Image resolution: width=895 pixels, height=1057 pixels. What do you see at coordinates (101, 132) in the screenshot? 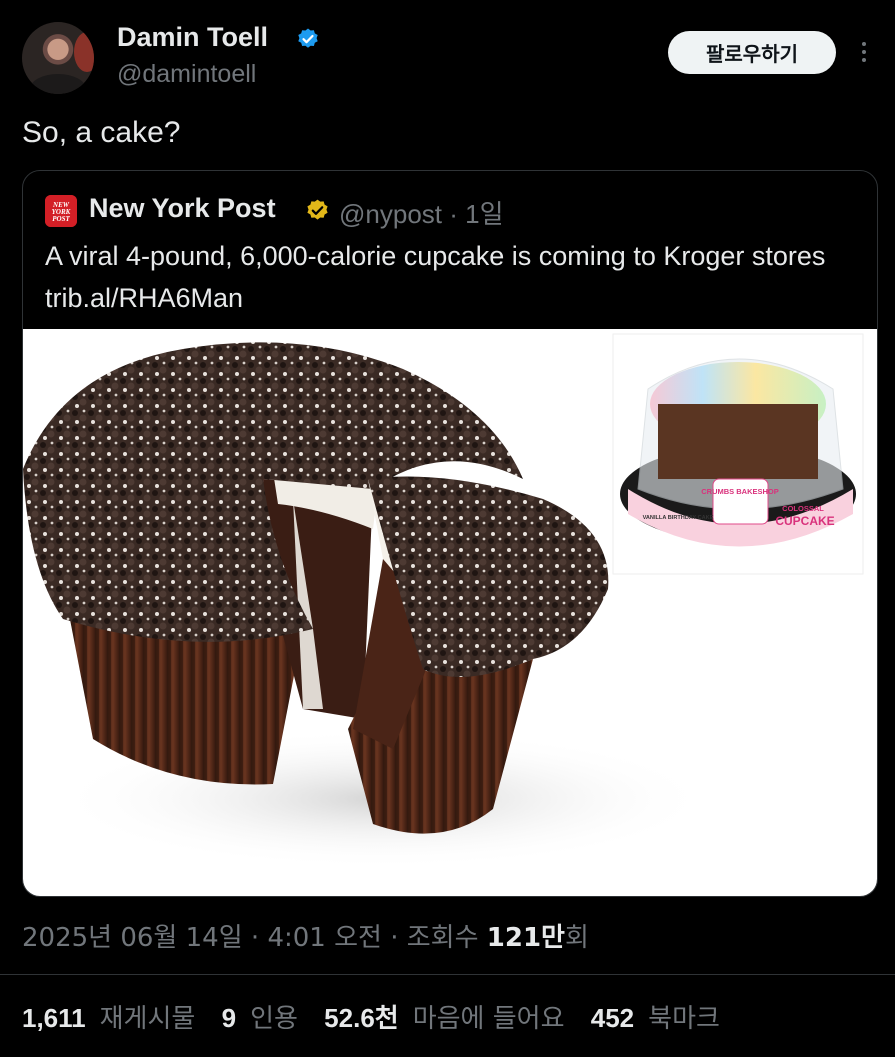
I see `tweet-text: So, a cake?` at bounding box center [101, 132].